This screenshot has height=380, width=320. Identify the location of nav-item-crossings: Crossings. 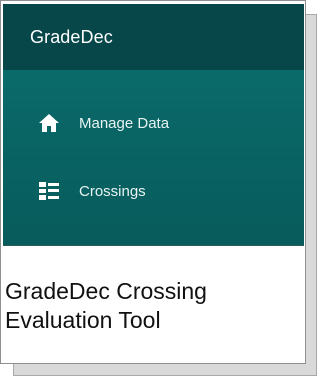
(153, 191).